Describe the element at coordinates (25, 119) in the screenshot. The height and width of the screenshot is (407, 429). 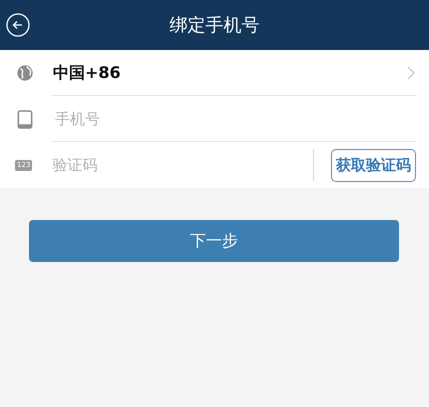
I see `phone-icon` at that location.